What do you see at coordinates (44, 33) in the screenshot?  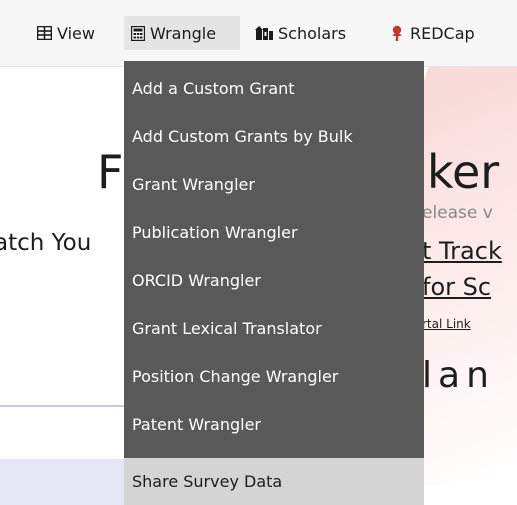 I see `table-icon` at bounding box center [44, 33].